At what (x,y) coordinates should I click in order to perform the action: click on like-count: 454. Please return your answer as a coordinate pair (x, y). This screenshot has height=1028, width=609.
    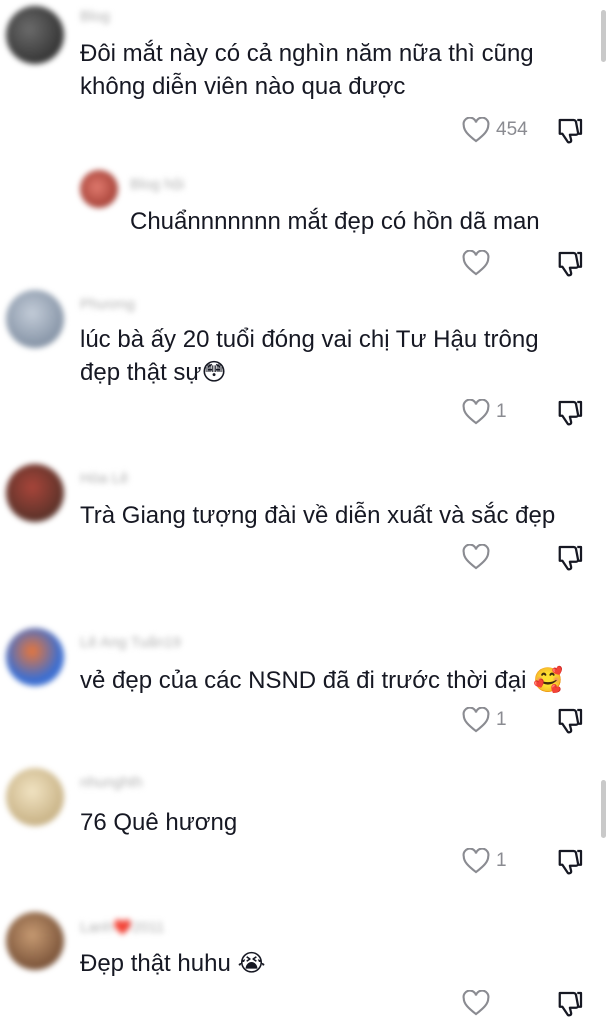
    Looking at the image, I should click on (512, 129).